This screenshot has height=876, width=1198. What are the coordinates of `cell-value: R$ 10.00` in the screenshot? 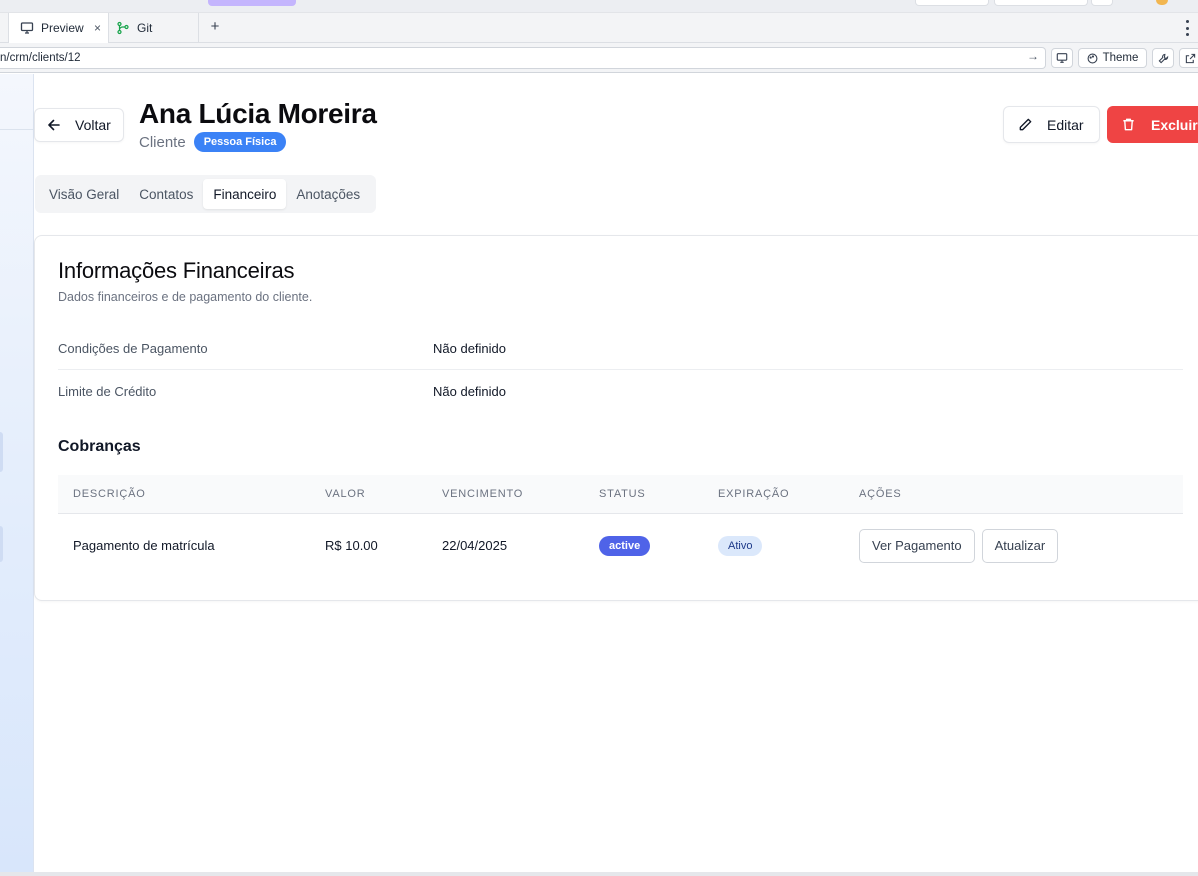 It's located at (351, 545).